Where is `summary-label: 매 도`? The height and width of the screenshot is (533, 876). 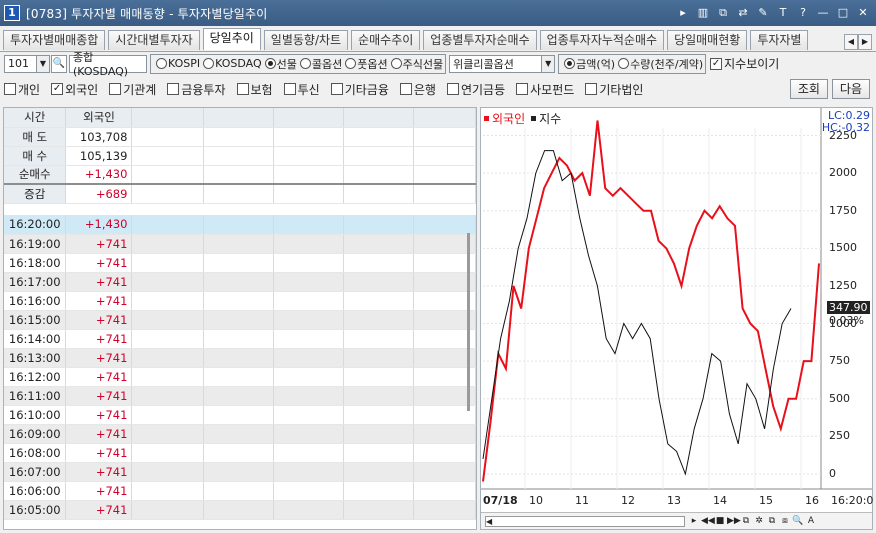 summary-label: 매 도 is located at coordinates (35, 137).